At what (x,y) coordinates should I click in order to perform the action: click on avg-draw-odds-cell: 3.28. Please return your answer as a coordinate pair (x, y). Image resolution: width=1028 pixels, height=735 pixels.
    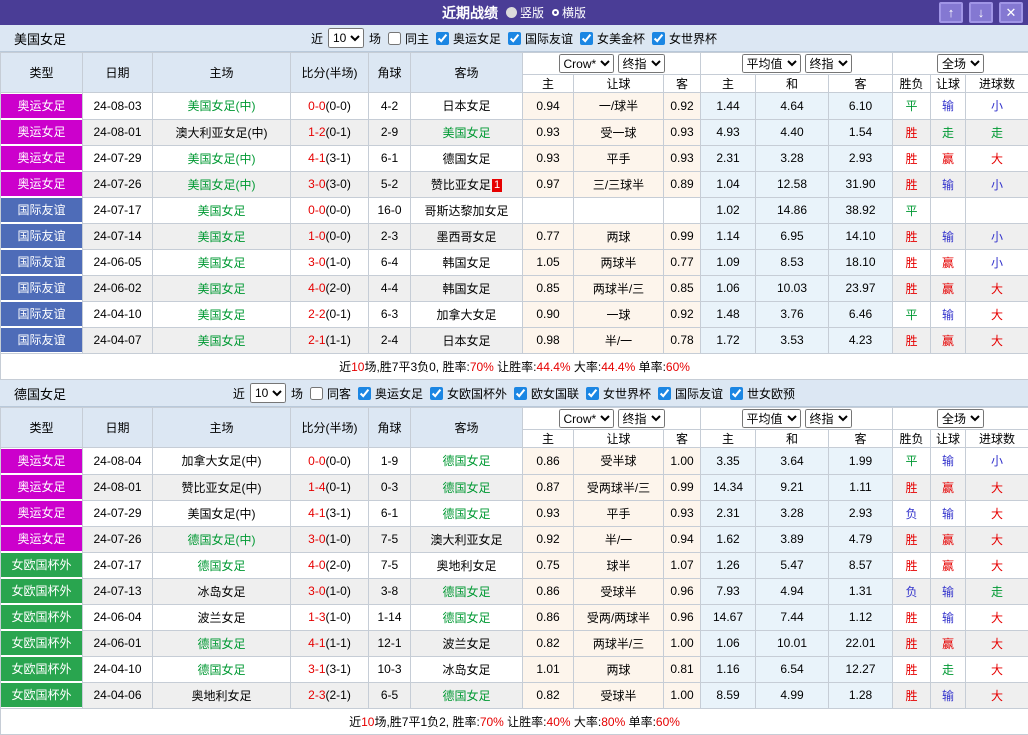
    Looking at the image, I should click on (792, 513).